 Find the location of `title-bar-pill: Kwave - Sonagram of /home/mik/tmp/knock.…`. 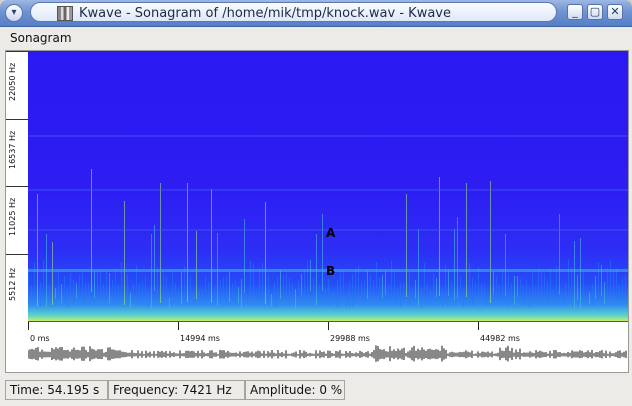

title-bar-pill: Kwave - Sonagram of /home/mik/tmp/knock.… is located at coordinates (293, 12).